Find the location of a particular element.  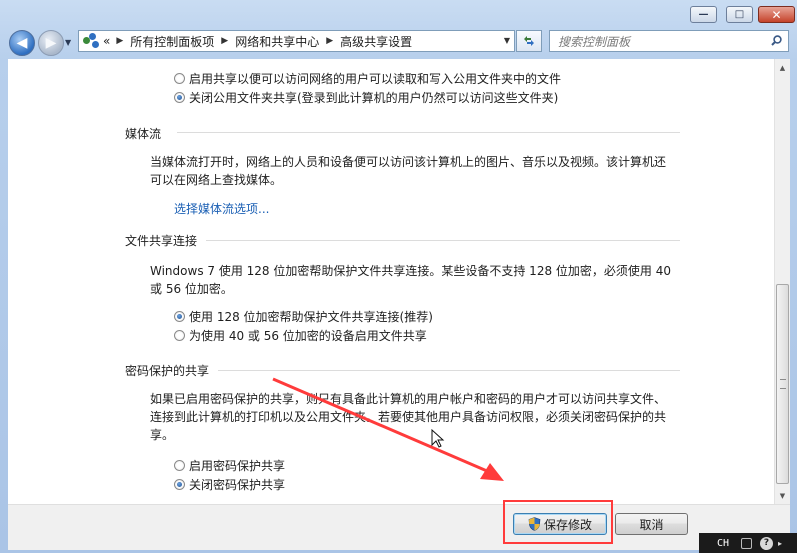

tray-expand-icon: ▸ is located at coordinates (780, 543).